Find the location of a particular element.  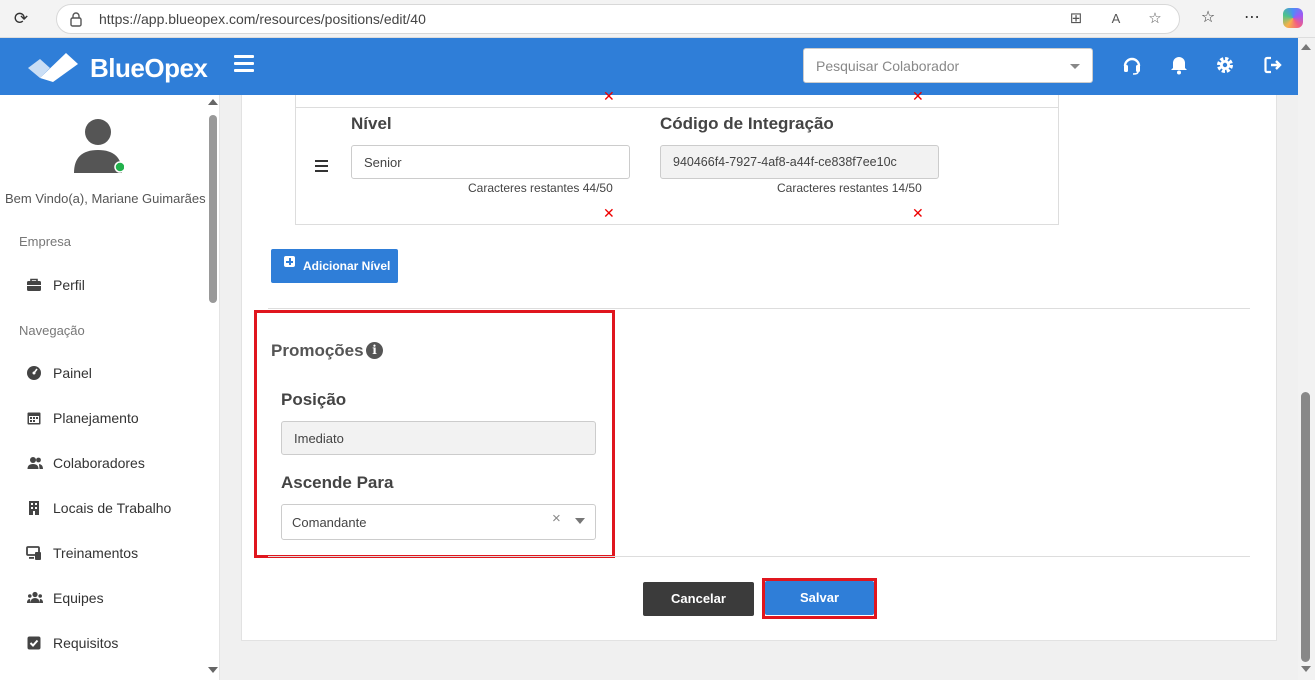

app-grid-icon: ⊞ is located at coordinates (1076, 19).